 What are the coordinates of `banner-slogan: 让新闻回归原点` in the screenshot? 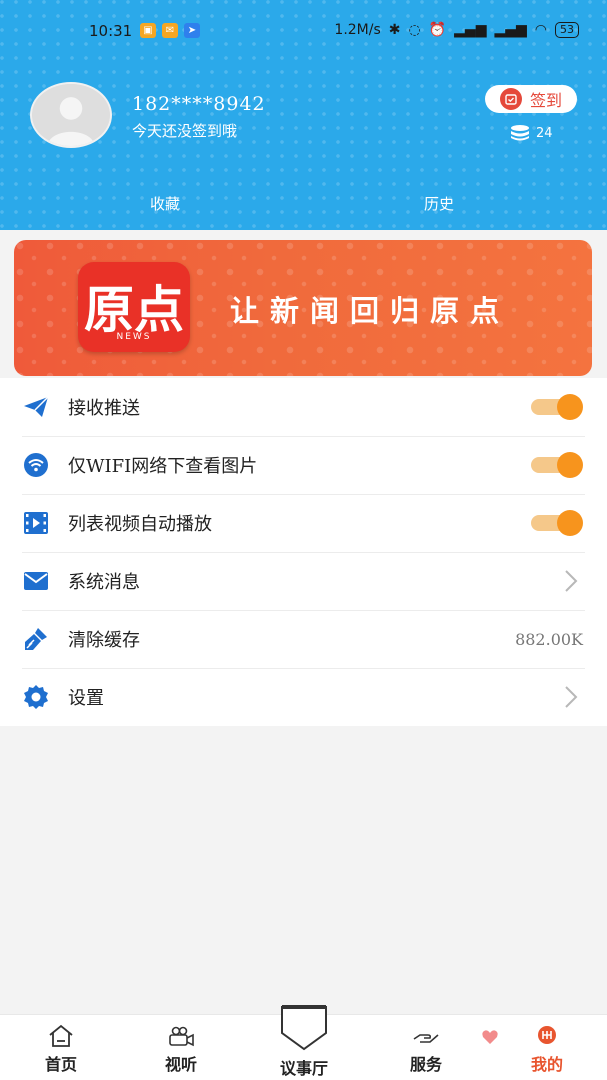 It's located at (370, 311).